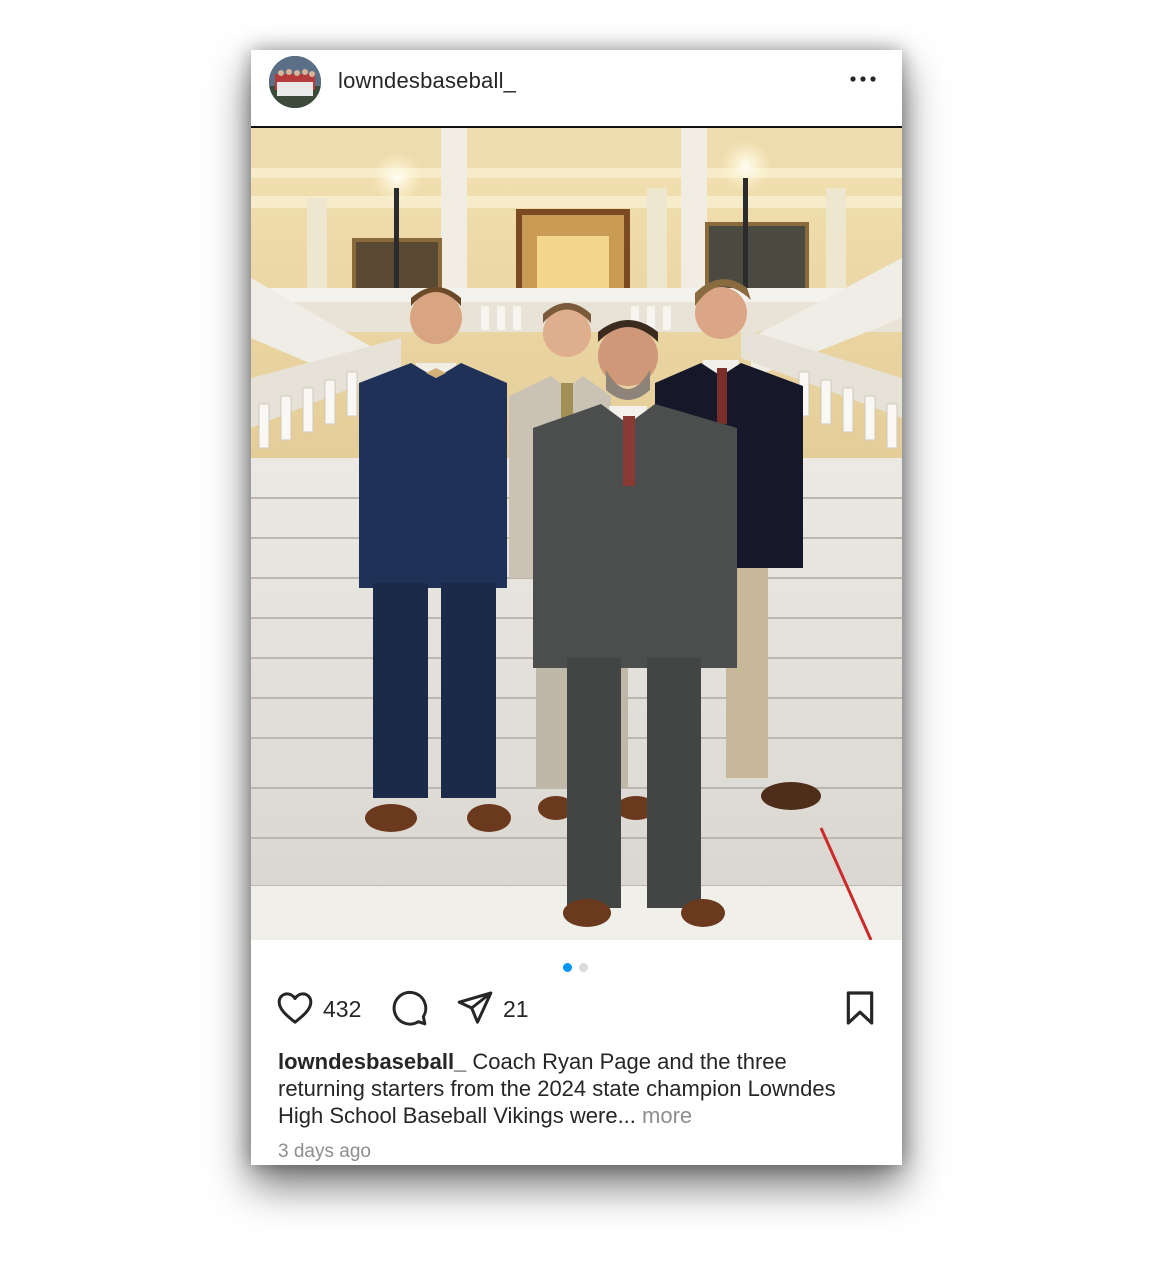 This screenshot has height=1288, width=1153. I want to click on caption-more-link: more, so click(667, 1115).